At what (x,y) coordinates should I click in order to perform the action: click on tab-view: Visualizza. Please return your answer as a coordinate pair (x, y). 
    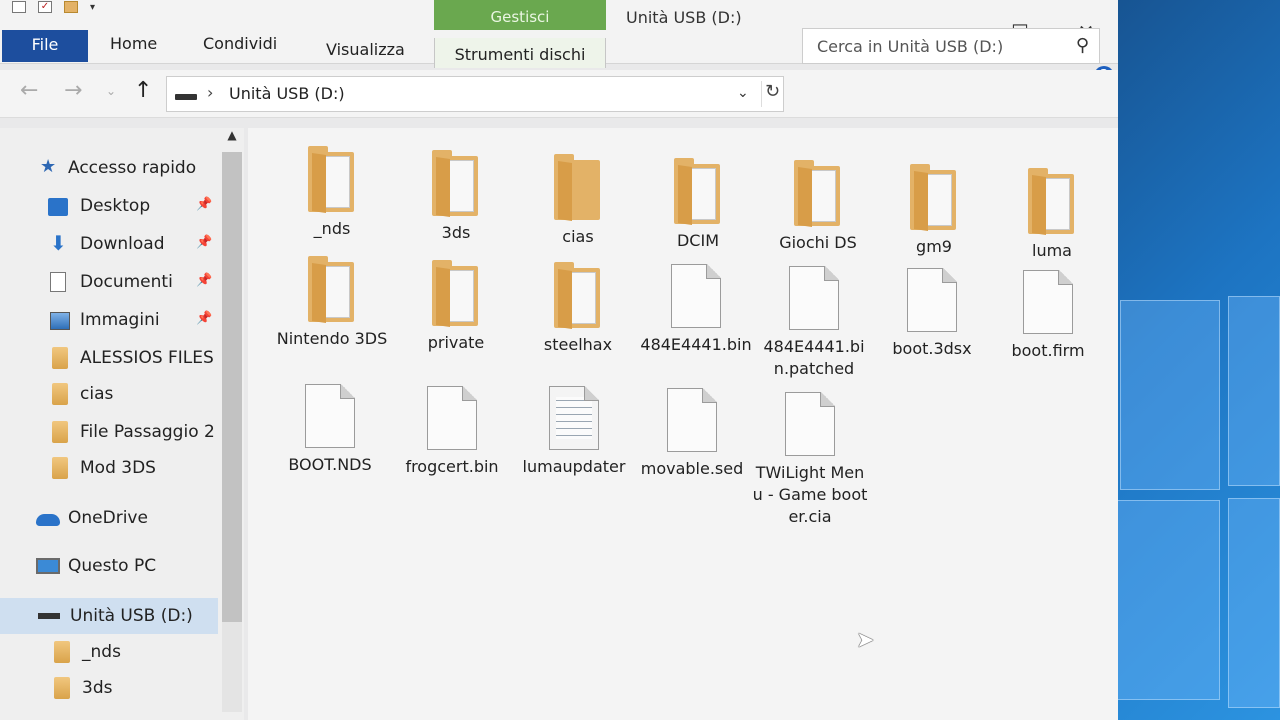
    Looking at the image, I should click on (365, 49).